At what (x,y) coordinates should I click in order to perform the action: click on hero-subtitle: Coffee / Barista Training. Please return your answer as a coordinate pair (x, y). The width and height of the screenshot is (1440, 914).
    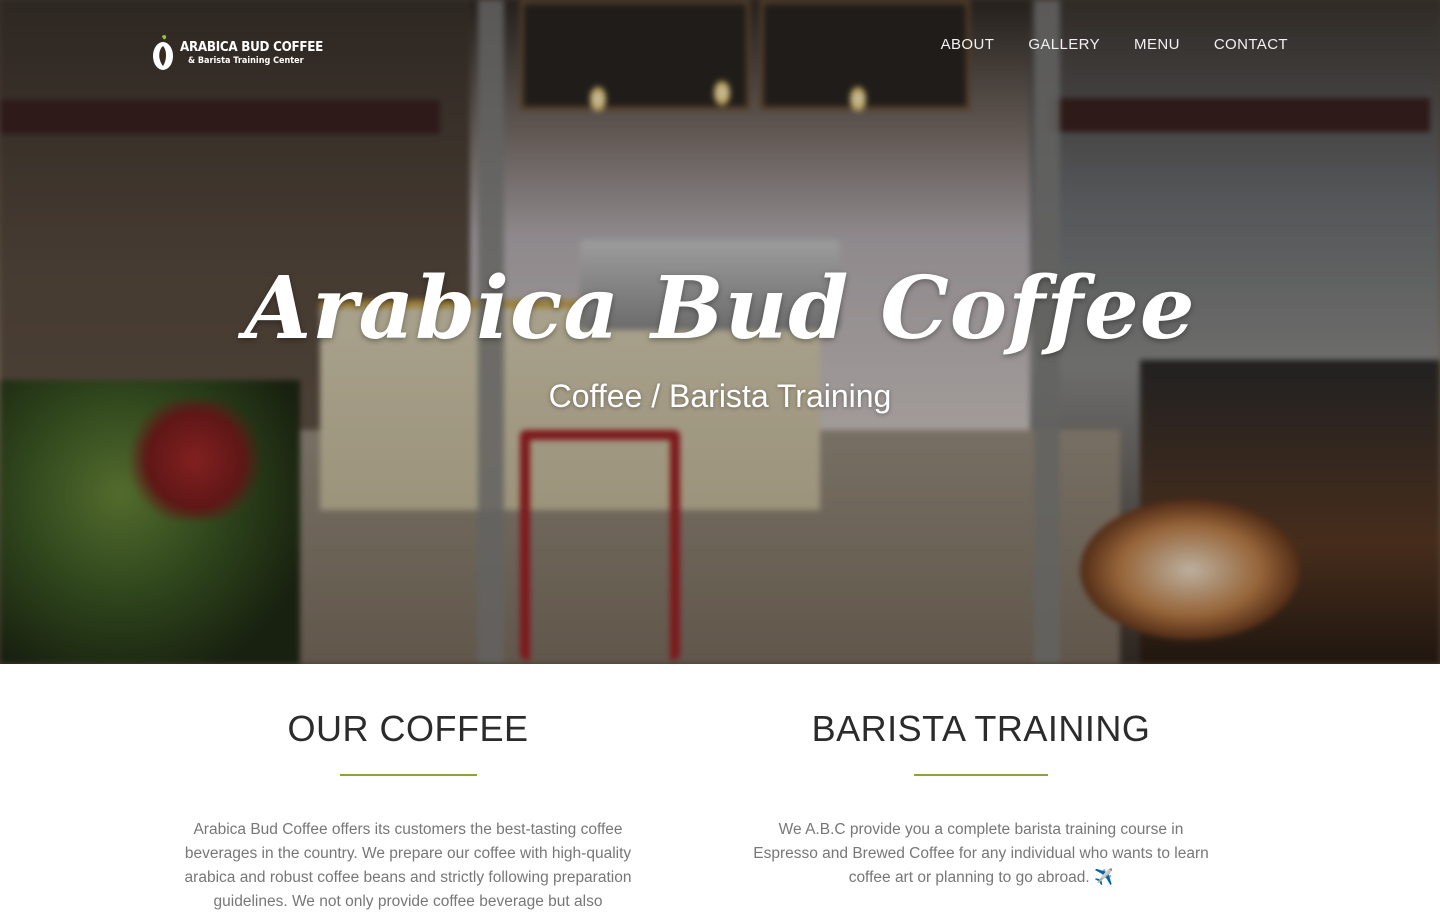
    Looking at the image, I should click on (720, 396).